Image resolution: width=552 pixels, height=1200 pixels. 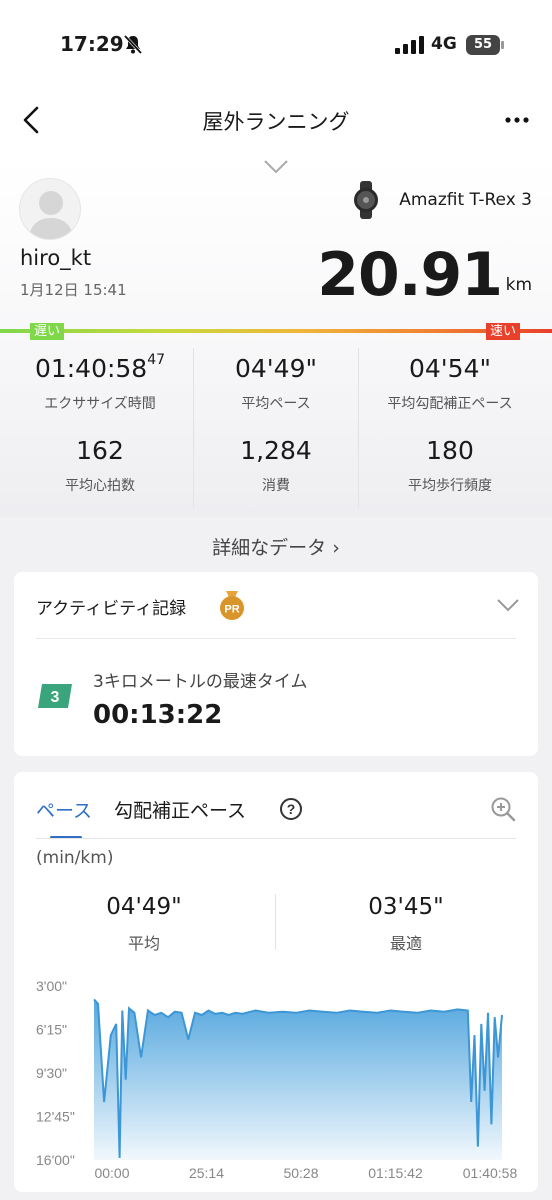 What do you see at coordinates (395, 1173) in the screenshot?
I see `x-tick-label: 01:15:42` at bounding box center [395, 1173].